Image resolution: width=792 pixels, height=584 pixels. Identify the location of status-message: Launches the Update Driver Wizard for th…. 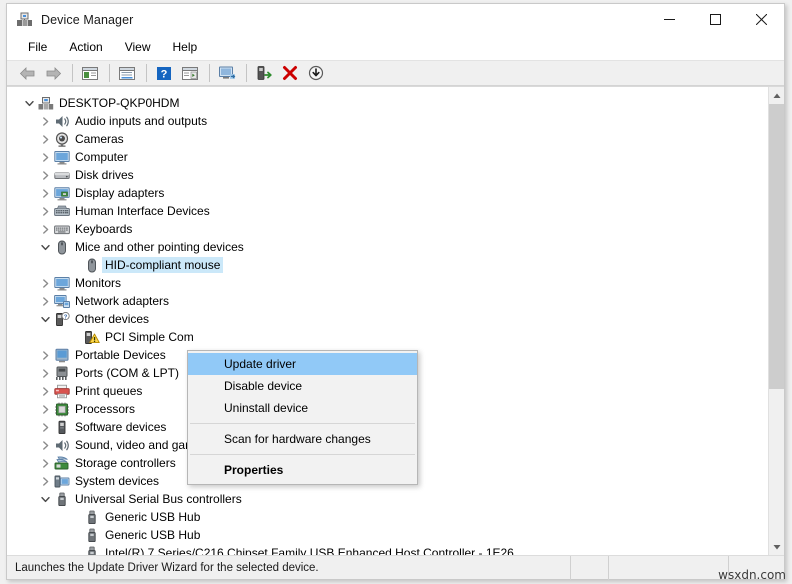
(167, 567).